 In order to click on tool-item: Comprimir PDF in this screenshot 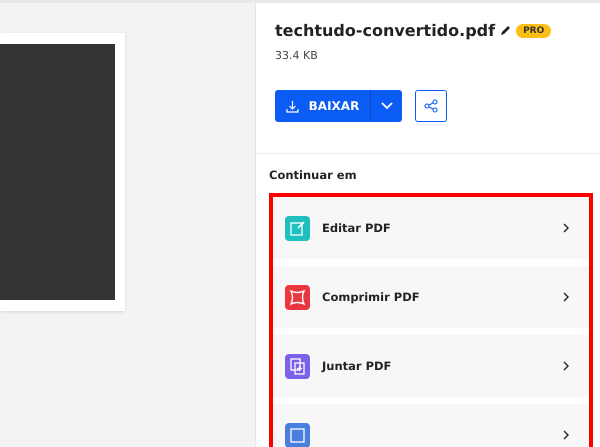, I will do `click(431, 297)`.